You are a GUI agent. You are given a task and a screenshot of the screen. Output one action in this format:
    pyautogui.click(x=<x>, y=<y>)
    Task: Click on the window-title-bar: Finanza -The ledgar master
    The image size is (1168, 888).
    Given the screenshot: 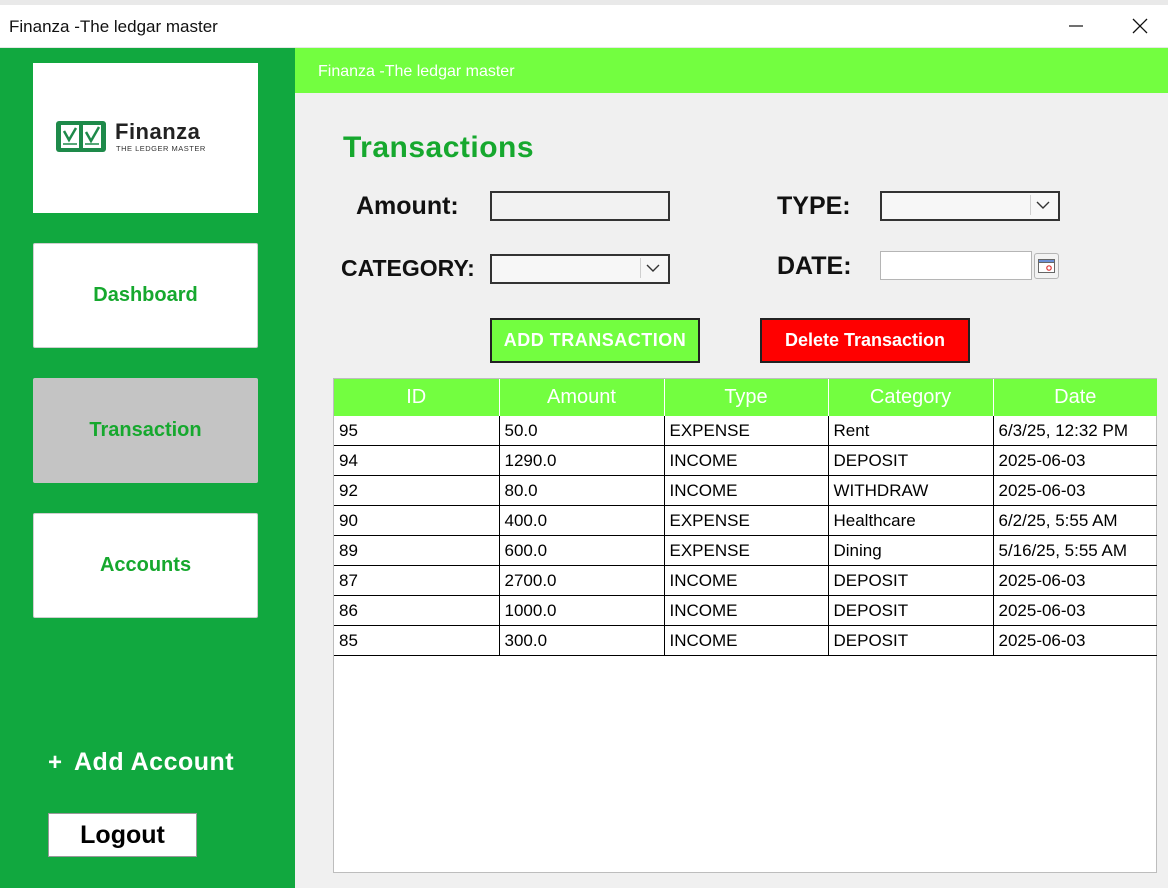 What is the action you would take?
    pyautogui.click(x=584, y=24)
    